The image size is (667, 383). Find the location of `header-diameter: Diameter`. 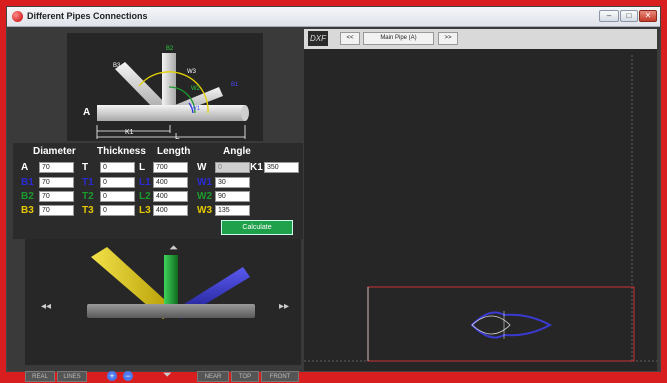

header-diameter: Diameter is located at coordinates (54, 151).